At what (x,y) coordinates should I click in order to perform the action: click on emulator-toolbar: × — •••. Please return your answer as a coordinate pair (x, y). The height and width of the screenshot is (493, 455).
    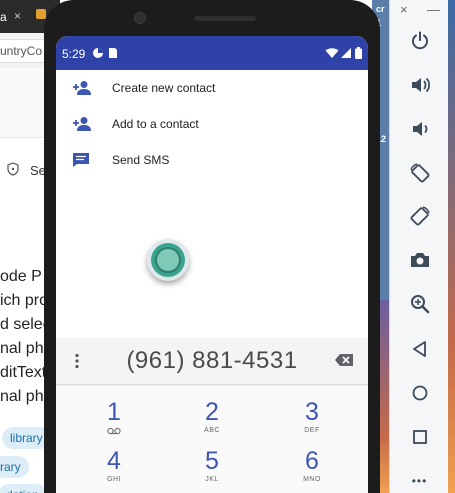
    Looking at the image, I should click on (418, 246).